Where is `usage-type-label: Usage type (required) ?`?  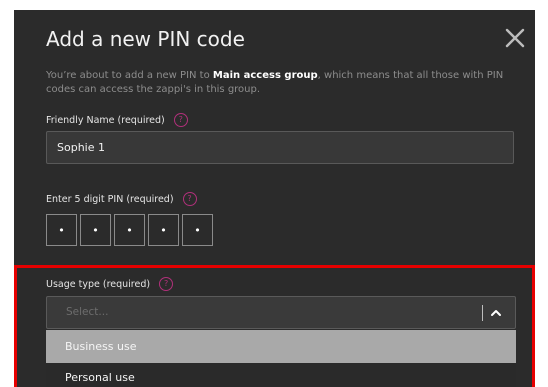
usage-type-label: Usage type (required) ? is located at coordinates (110, 284).